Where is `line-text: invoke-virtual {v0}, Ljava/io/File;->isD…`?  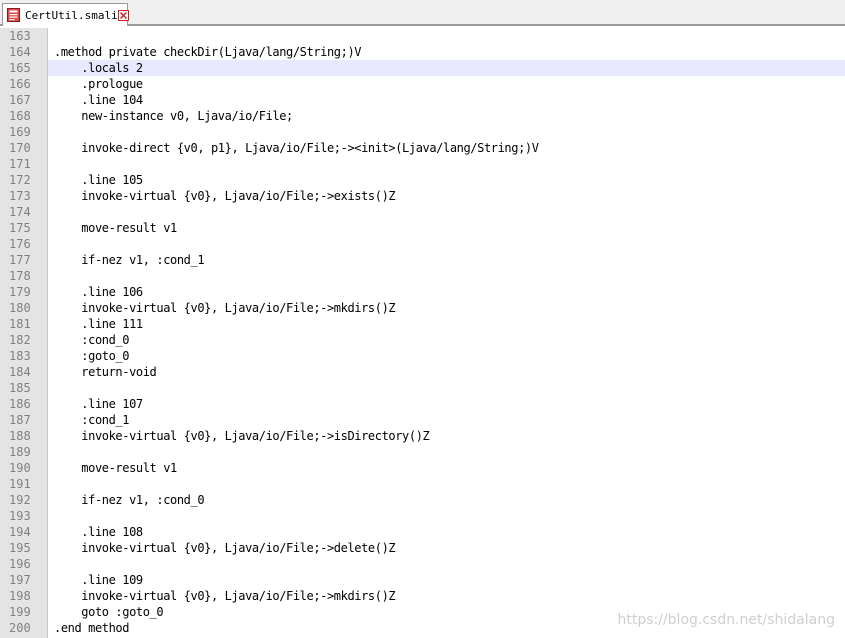 line-text: invoke-virtual {v0}, Ljava/io/File;->isD… is located at coordinates (242, 436).